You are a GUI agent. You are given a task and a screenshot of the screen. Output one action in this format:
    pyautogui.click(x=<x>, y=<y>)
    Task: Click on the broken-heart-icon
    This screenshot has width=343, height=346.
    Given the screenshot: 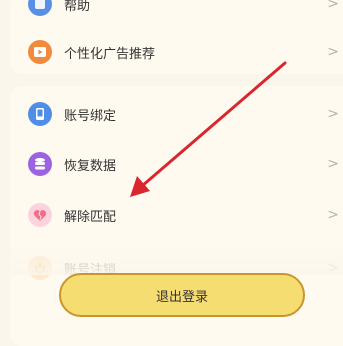 What is the action you would take?
    pyautogui.click(x=40, y=215)
    